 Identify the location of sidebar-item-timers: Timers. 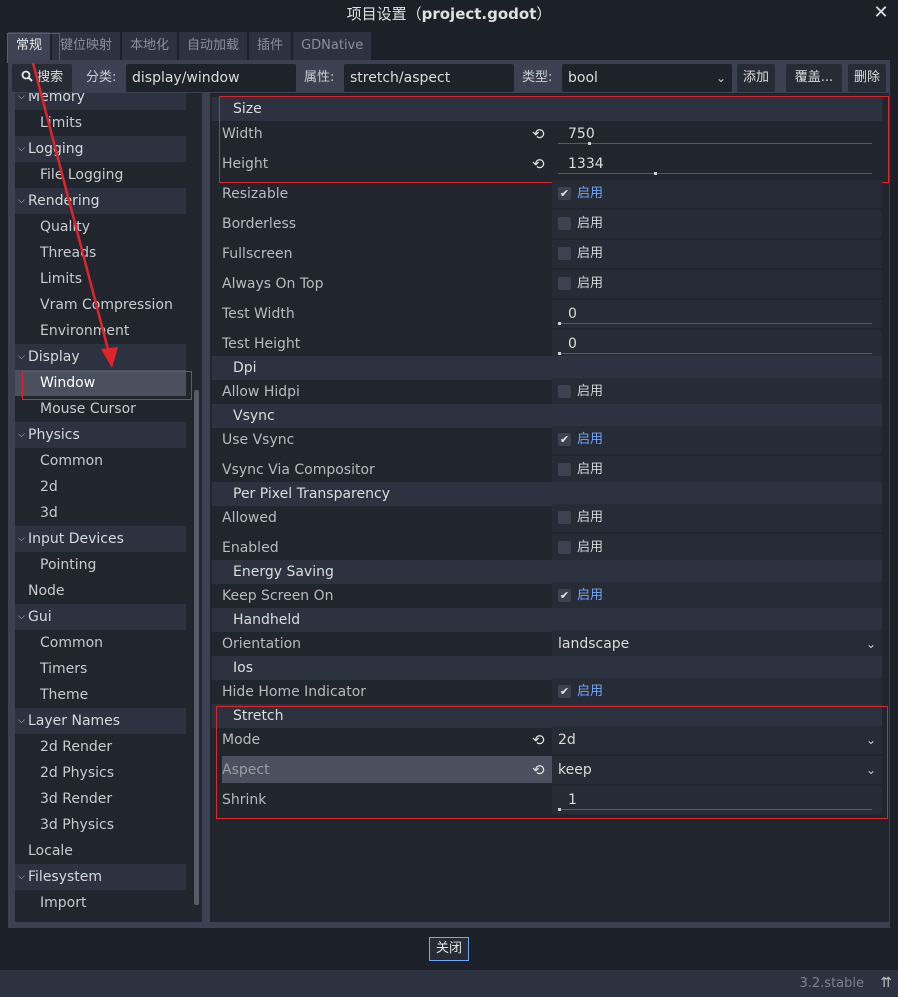
(100, 669).